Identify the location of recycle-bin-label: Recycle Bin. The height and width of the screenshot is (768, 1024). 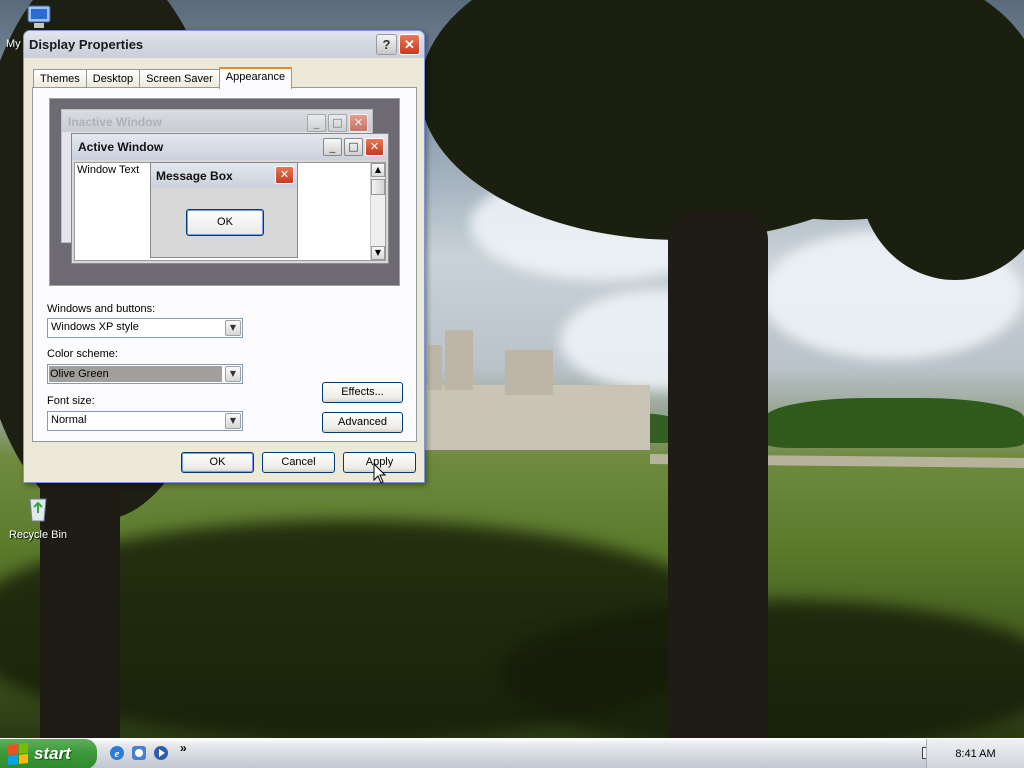
(38, 535).